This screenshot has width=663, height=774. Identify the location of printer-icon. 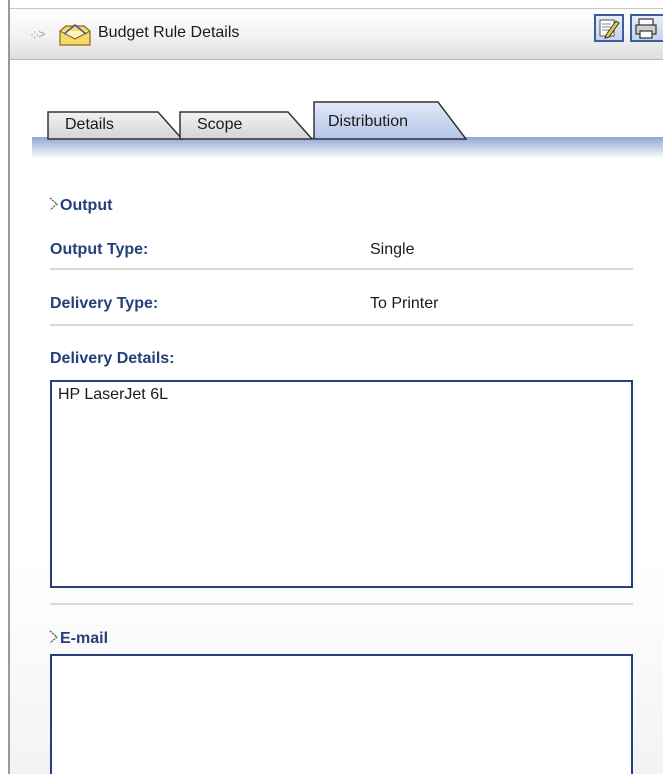
(646, 28).